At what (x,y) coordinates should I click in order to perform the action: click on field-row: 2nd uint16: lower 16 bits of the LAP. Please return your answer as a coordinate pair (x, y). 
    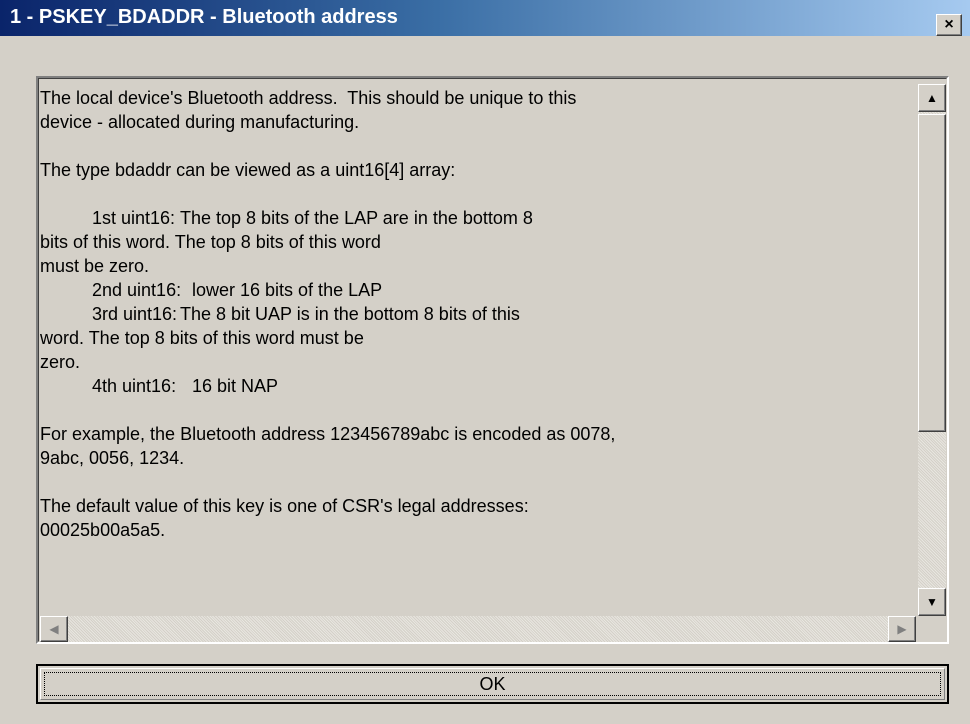
    Looking at the image, I should click on (475, 290).